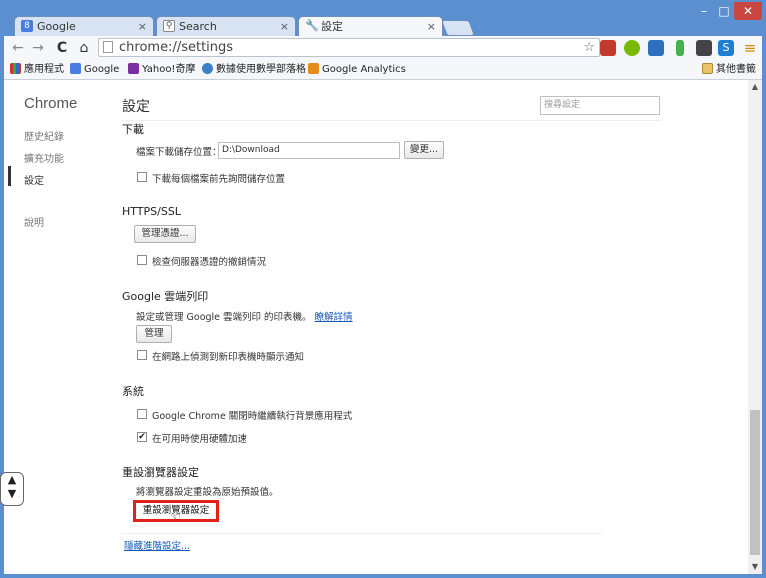  Describe the element at coordinates (44, 157) in the screenshot. I see `sidebar-item-extensions: 擴充功能` at that location.